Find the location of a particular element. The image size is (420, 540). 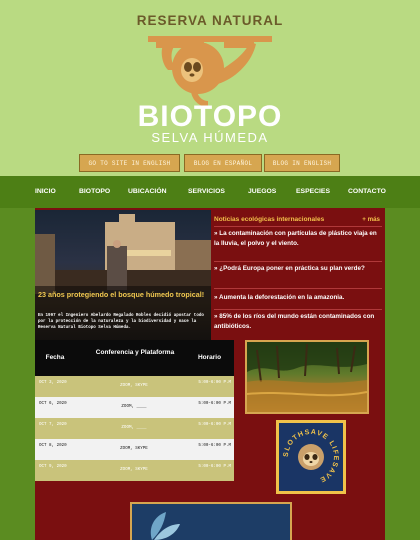

column-header-conferencia: Conferencia y Plataforma is located at coordinates (135, 352).